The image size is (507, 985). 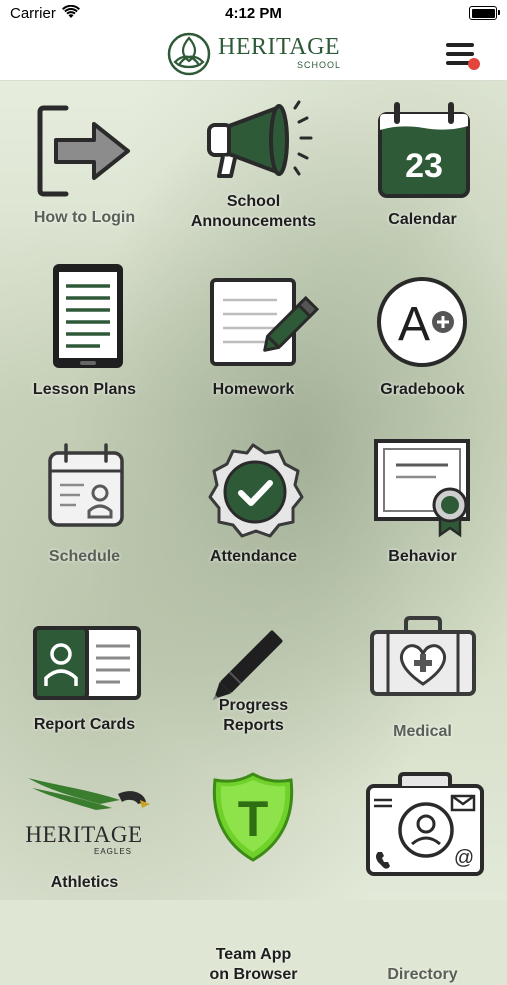 I want to click on notepad-pencil-icon, so click(x=265, y=322).